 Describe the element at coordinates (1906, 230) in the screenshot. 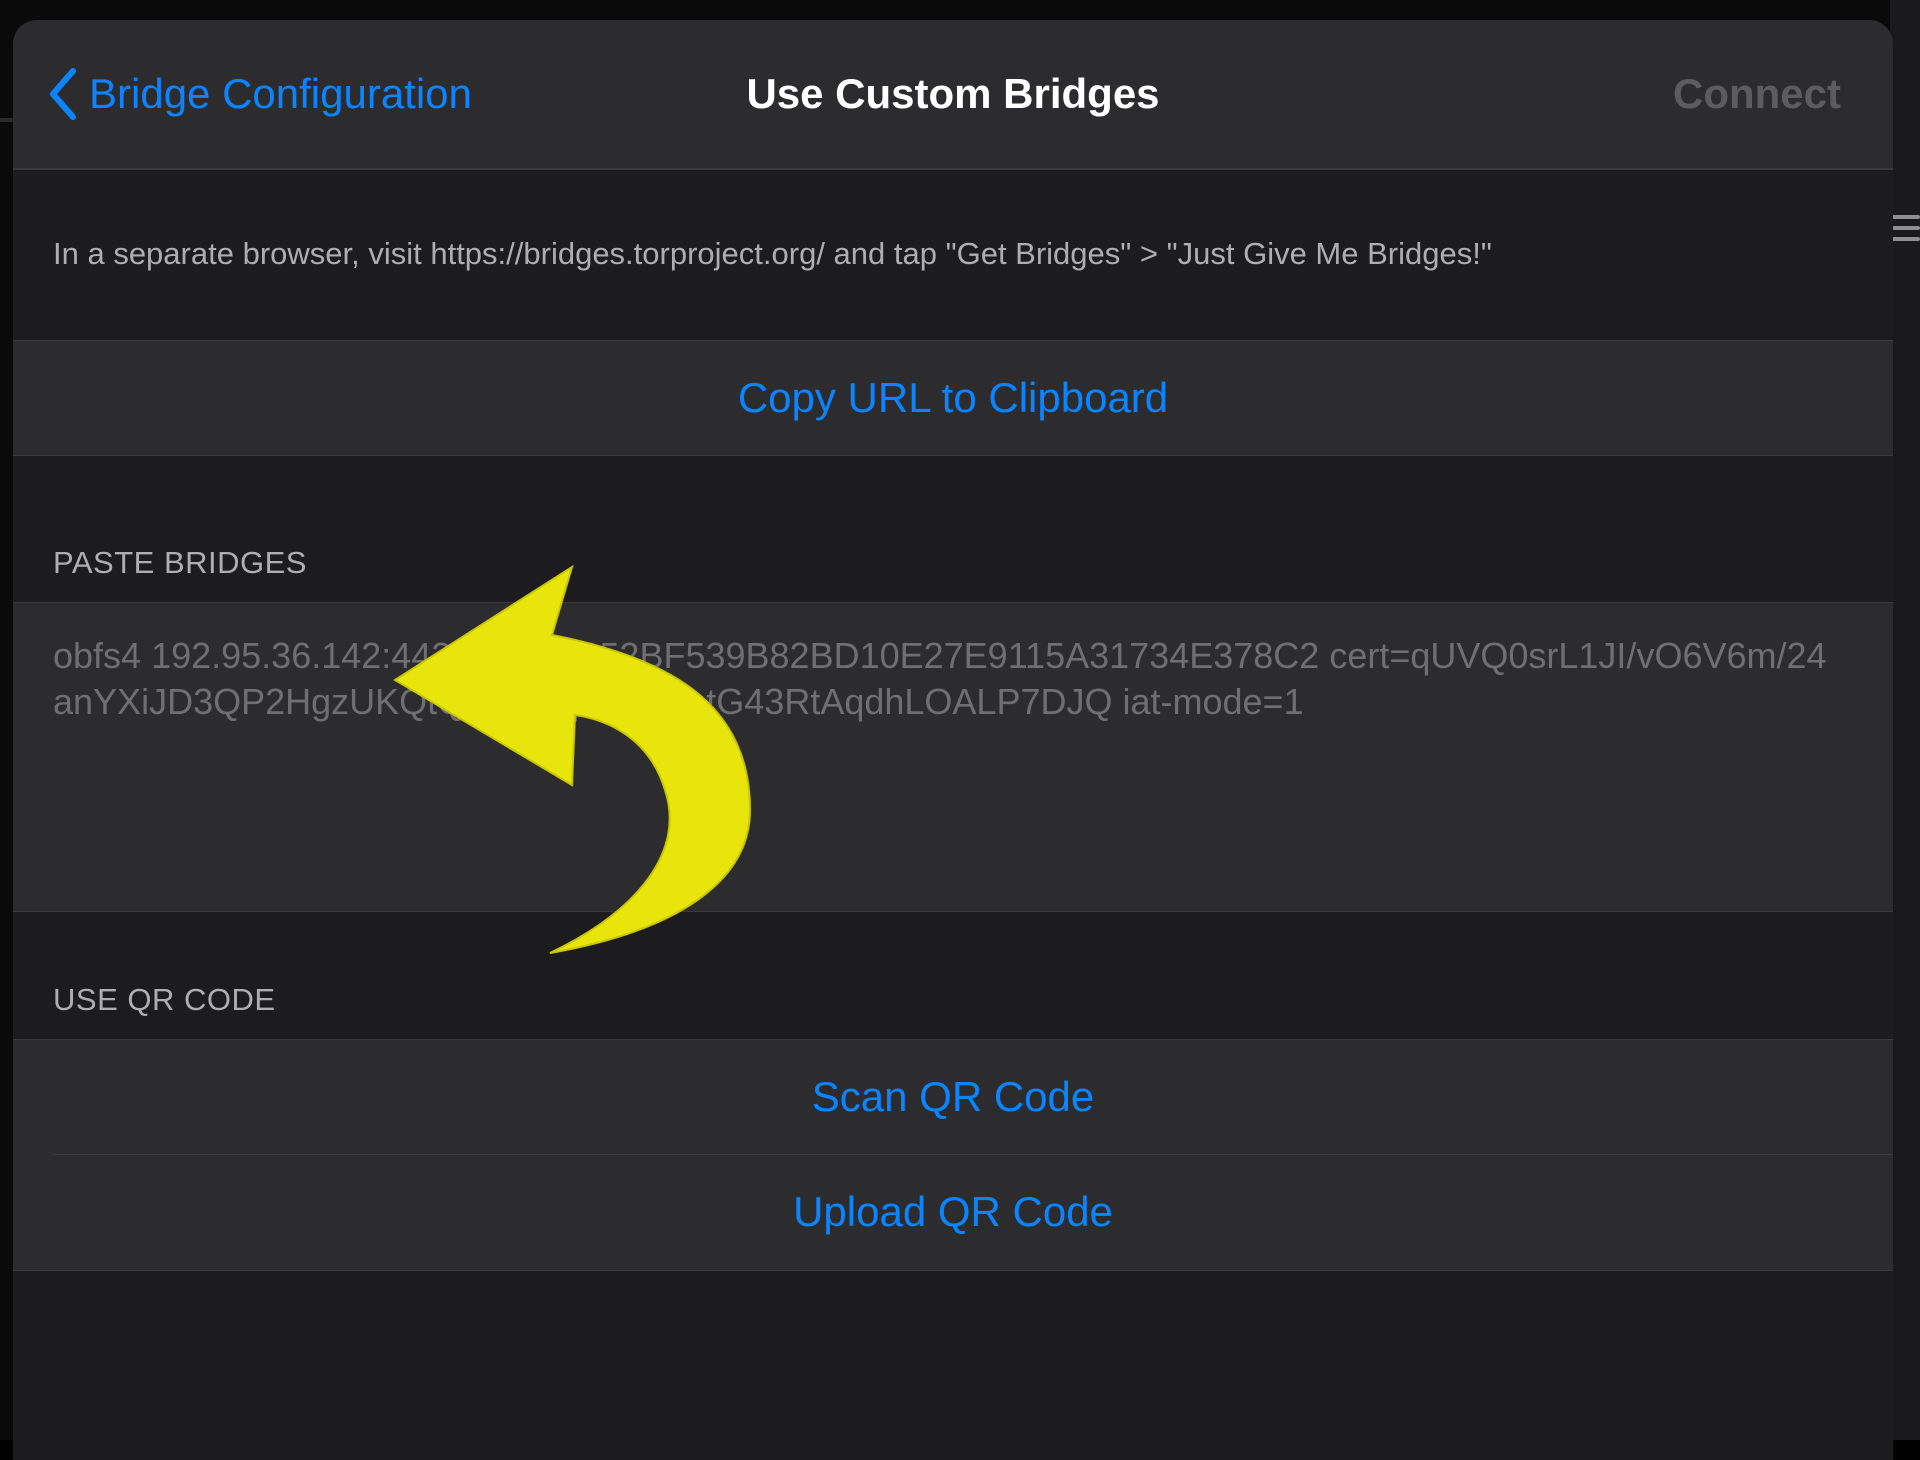

I see `hamburger-menu-icon` at that location.